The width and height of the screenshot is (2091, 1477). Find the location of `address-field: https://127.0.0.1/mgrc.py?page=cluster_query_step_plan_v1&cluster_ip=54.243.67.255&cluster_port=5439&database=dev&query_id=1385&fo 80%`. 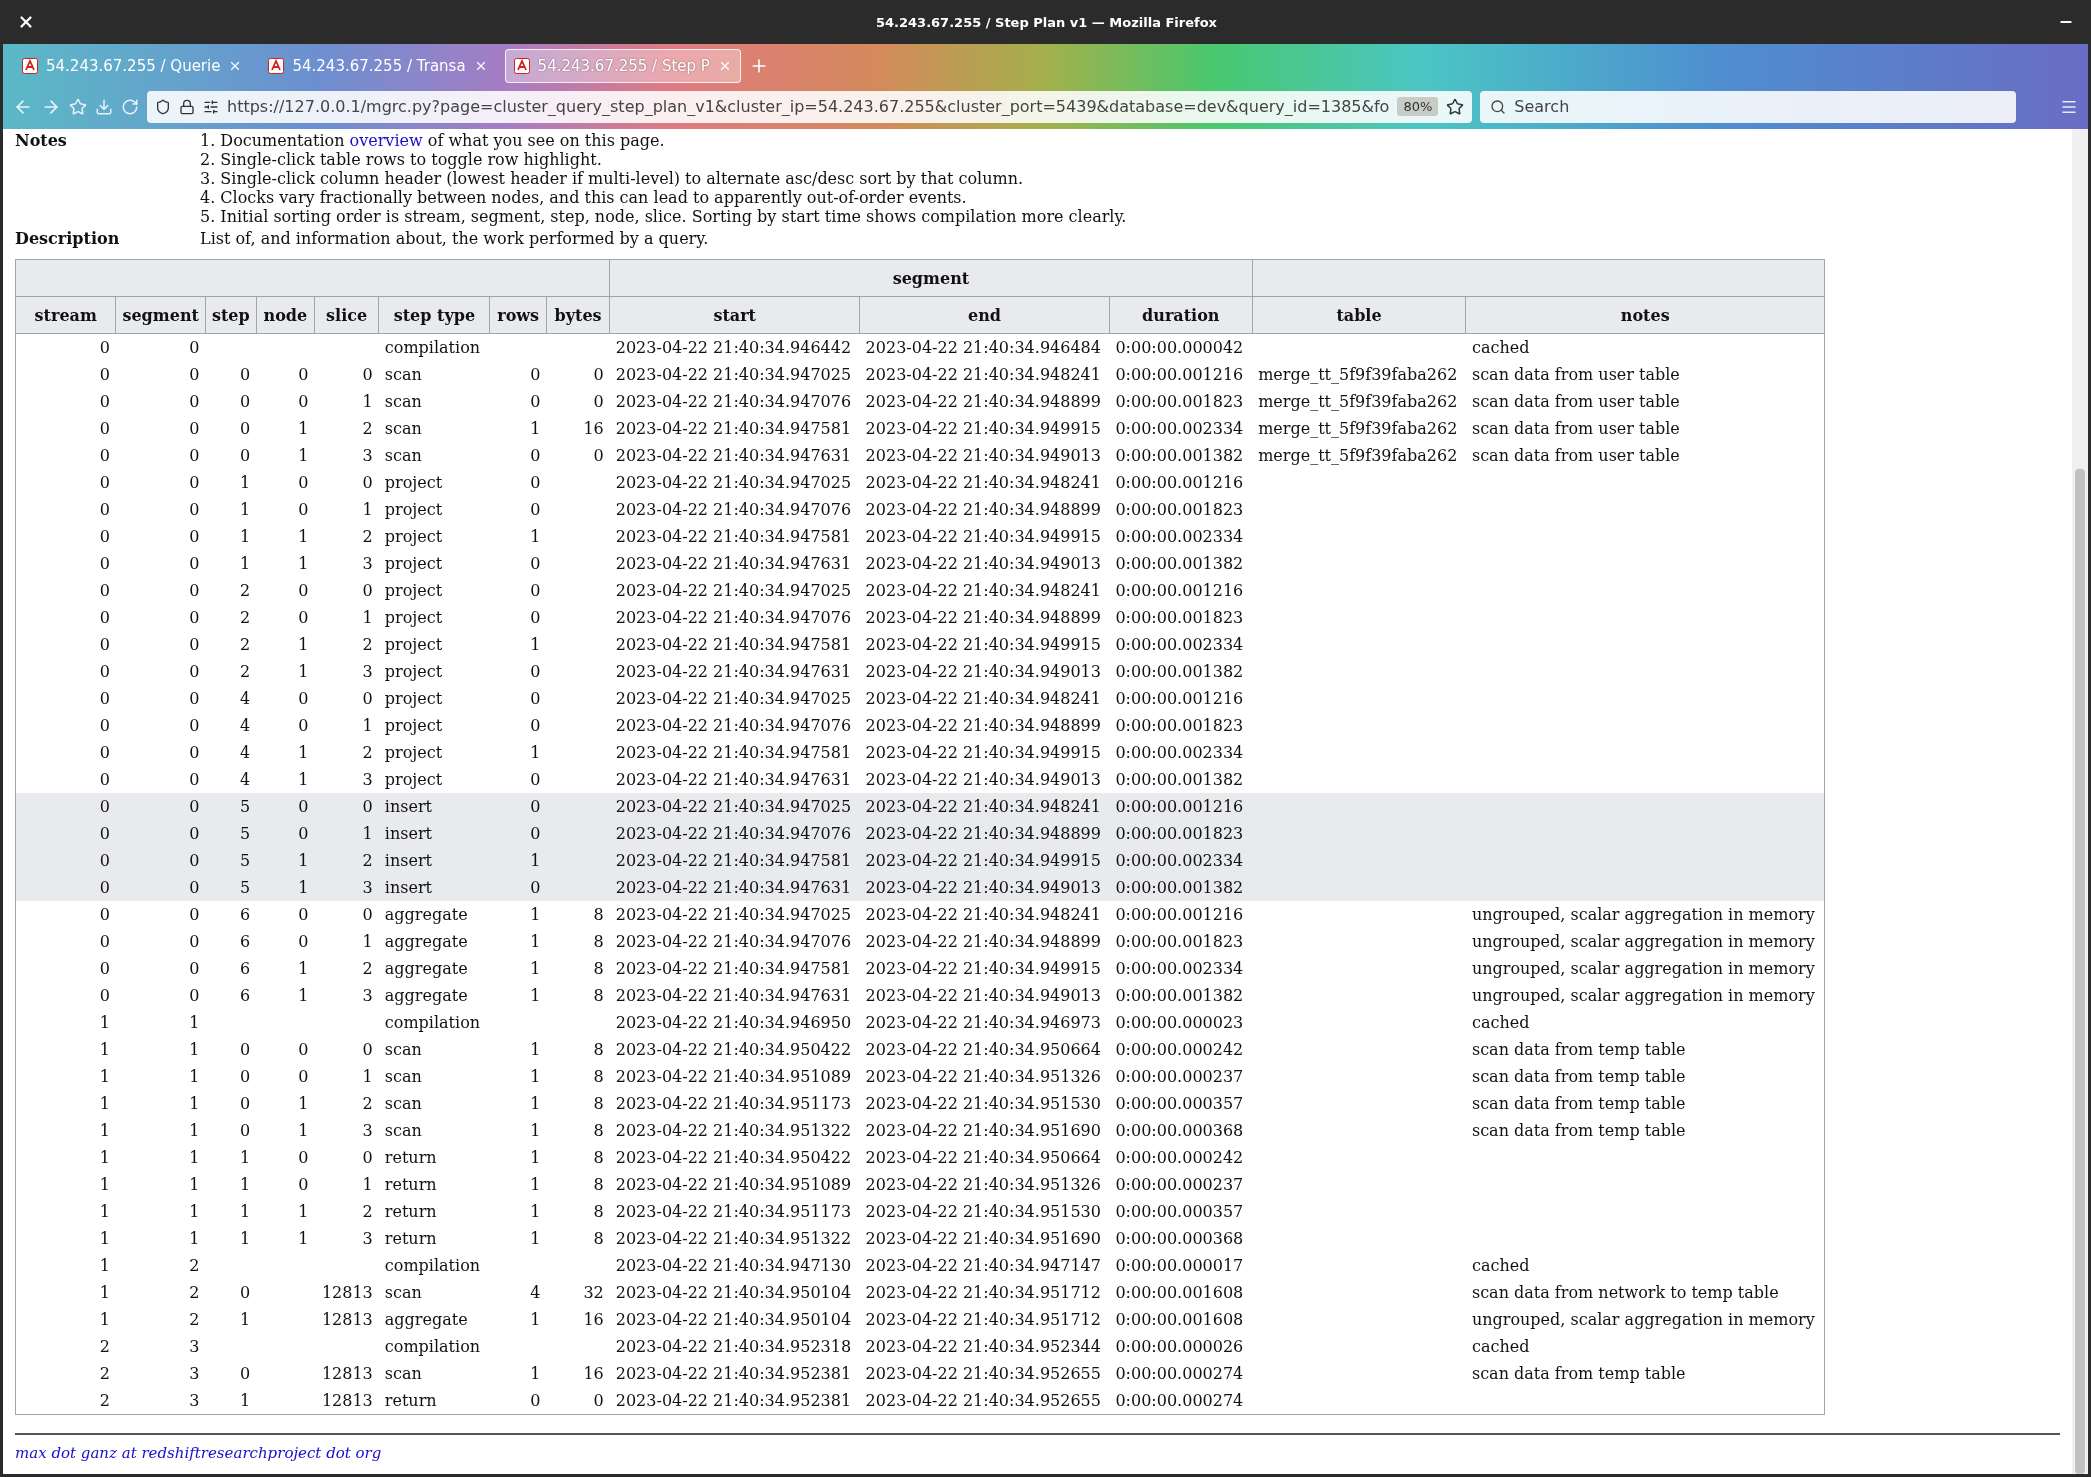

address-field: https://127.0.0.1/mgrc.py?page=cluster_query_step_plan_v1&cluster_ip=54.243.67.255&cluster_port=5439&database=dev&query_id=1385&fo 80% is located at coordinates (810, 106).